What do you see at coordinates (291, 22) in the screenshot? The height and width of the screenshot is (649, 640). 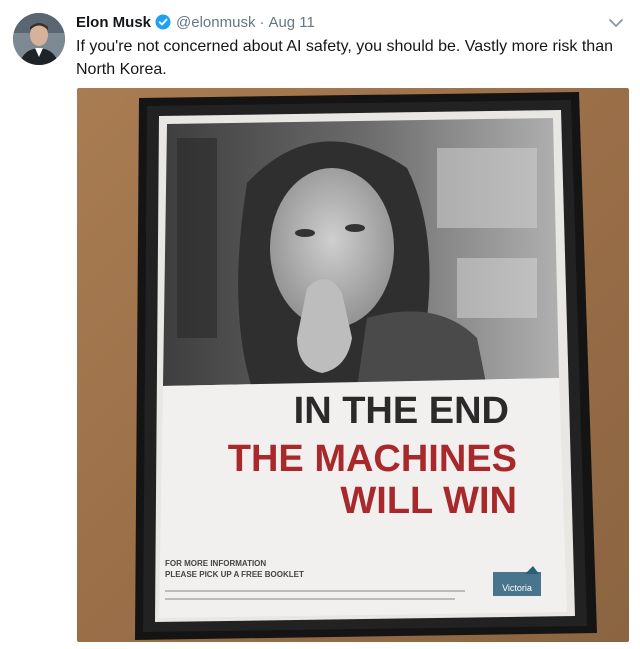 I see `timestamp: Aug 11` at bounding box center [291, 22].